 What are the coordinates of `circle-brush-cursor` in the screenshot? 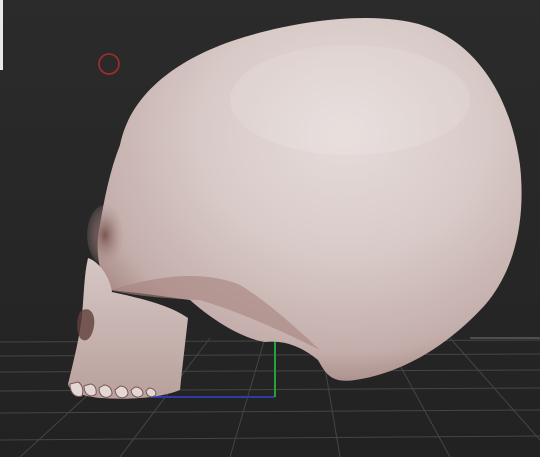 It's located at (109, 64).